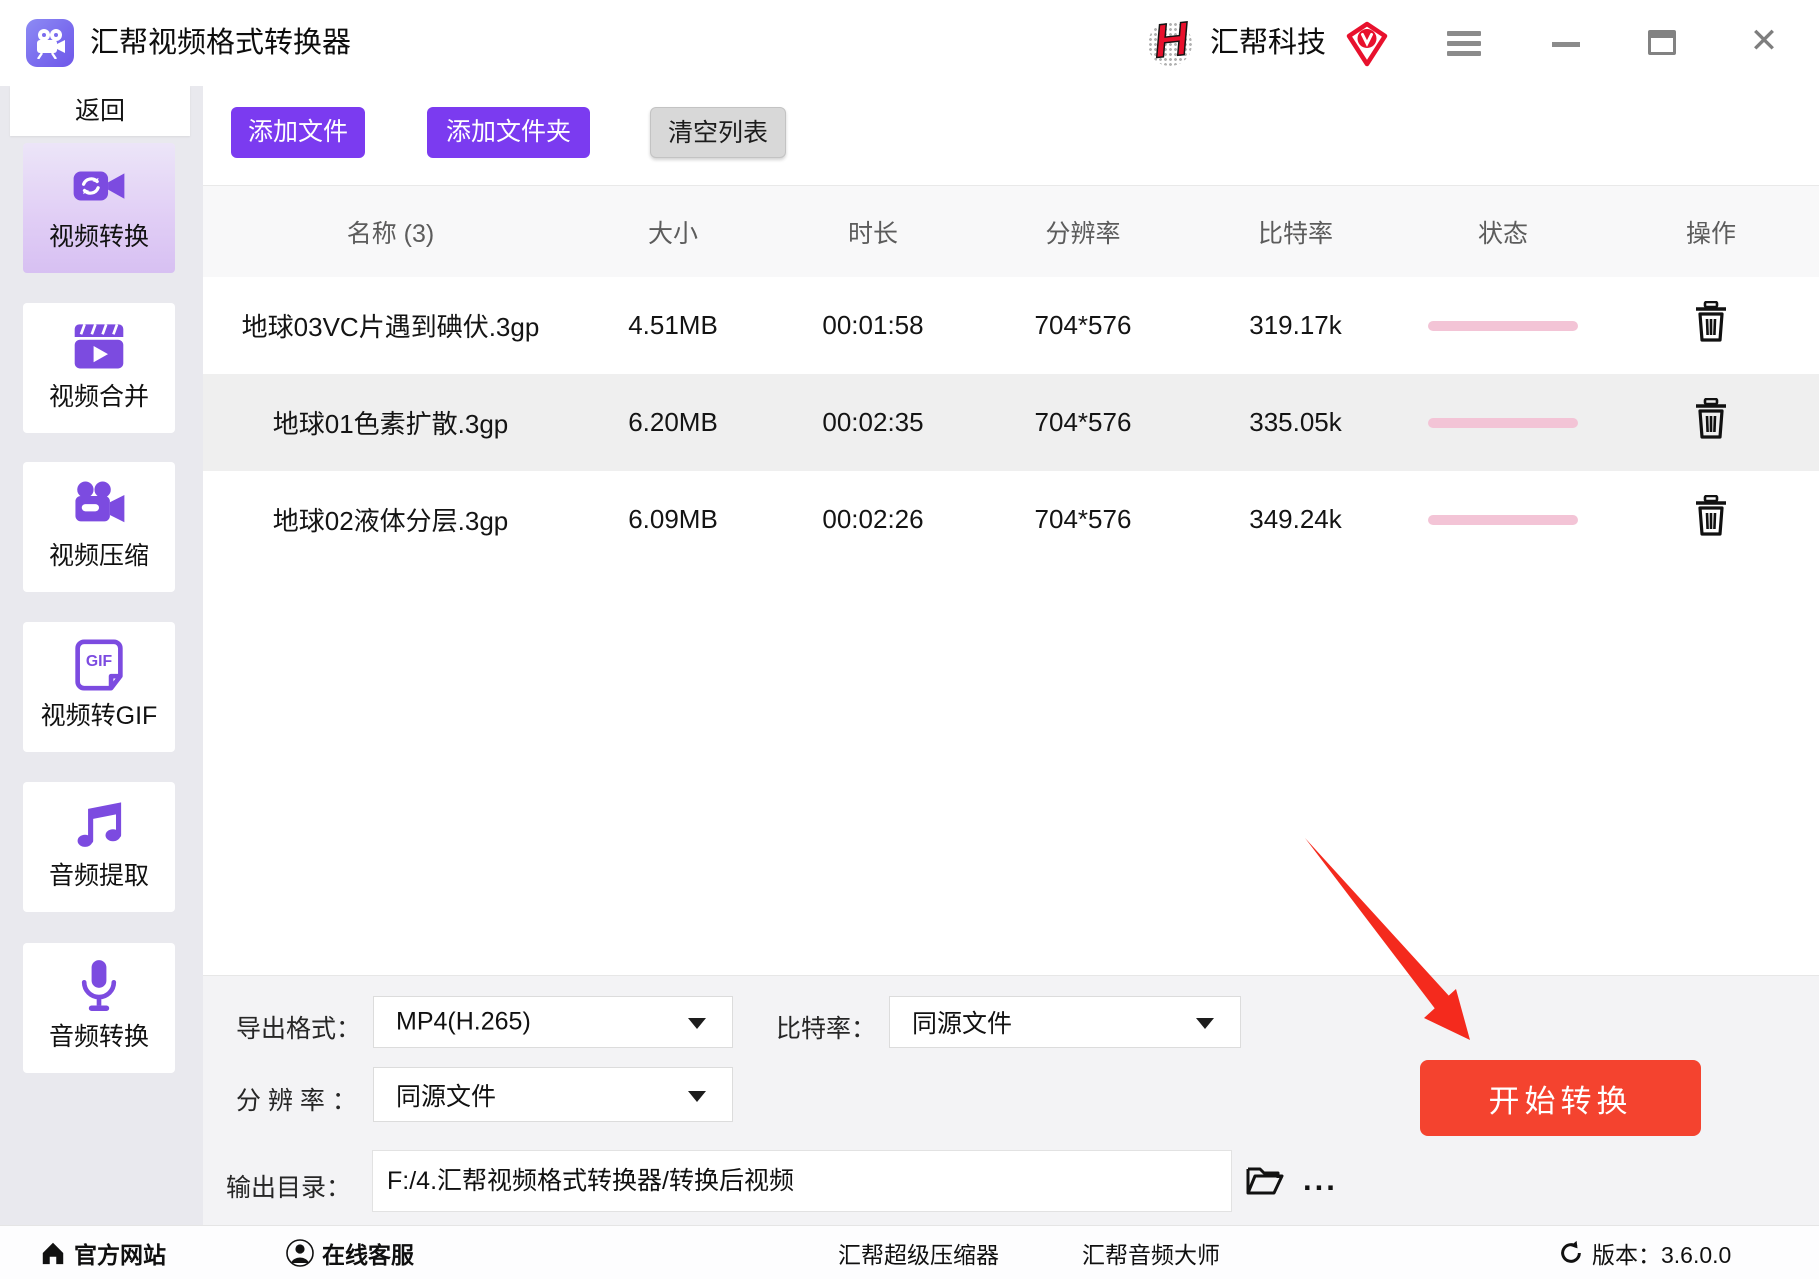 Image resolution: width=1819 pixels, height=1279 pixels. I want to click on file-name: 地球01色素扩散.3gp, so click(390, 424).